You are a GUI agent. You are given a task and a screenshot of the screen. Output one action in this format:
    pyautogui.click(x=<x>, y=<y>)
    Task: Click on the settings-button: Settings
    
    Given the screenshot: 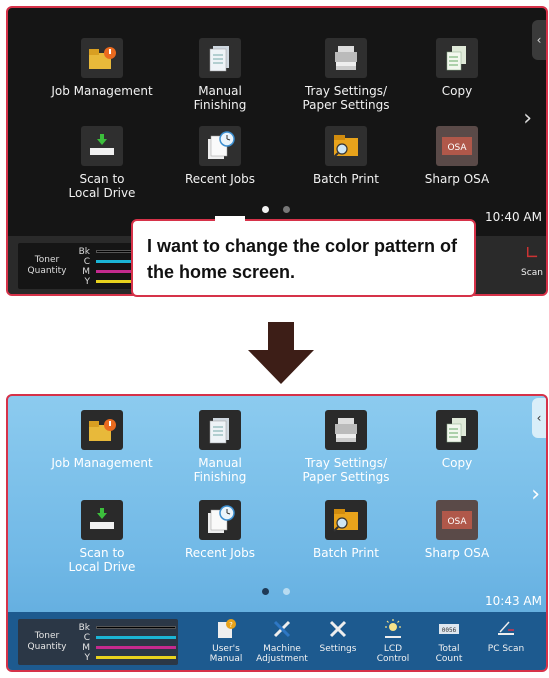 What is the action you would take?
    pyautogui.click(x=338, y=636)
    